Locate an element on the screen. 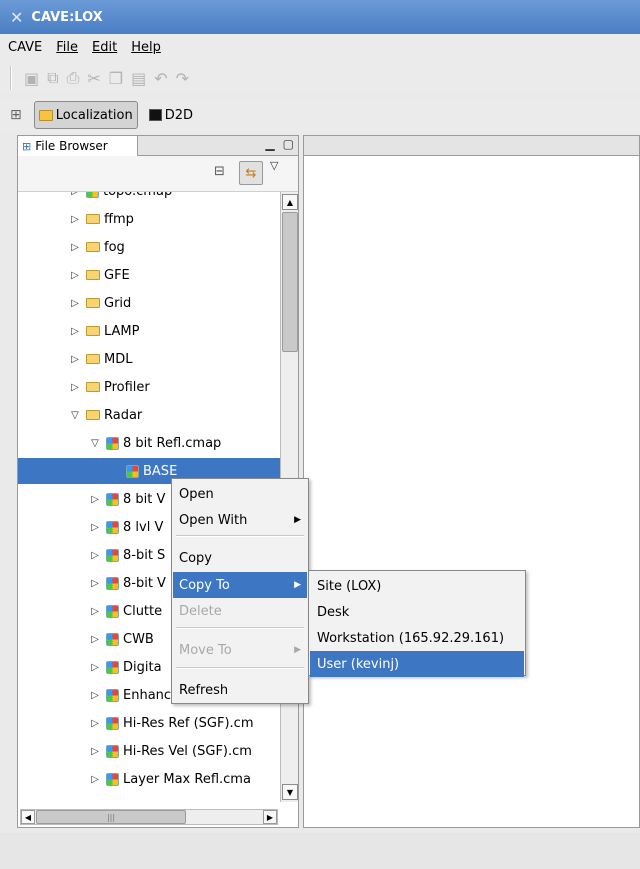  tree-horizontal-scrollbar: ◀ ||| ▶ is located at coordinates (149, 817).